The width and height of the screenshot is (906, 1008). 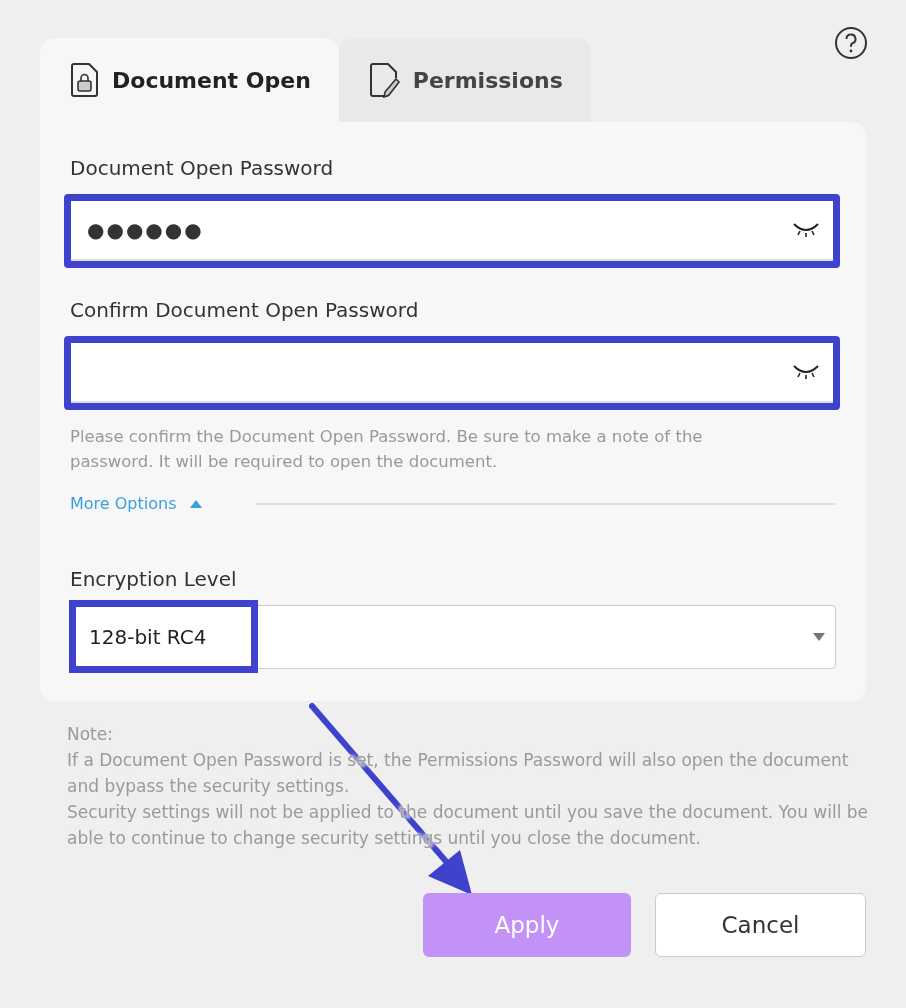 I want to click on field-label: Encryption Level, so click(x=154, y=579).